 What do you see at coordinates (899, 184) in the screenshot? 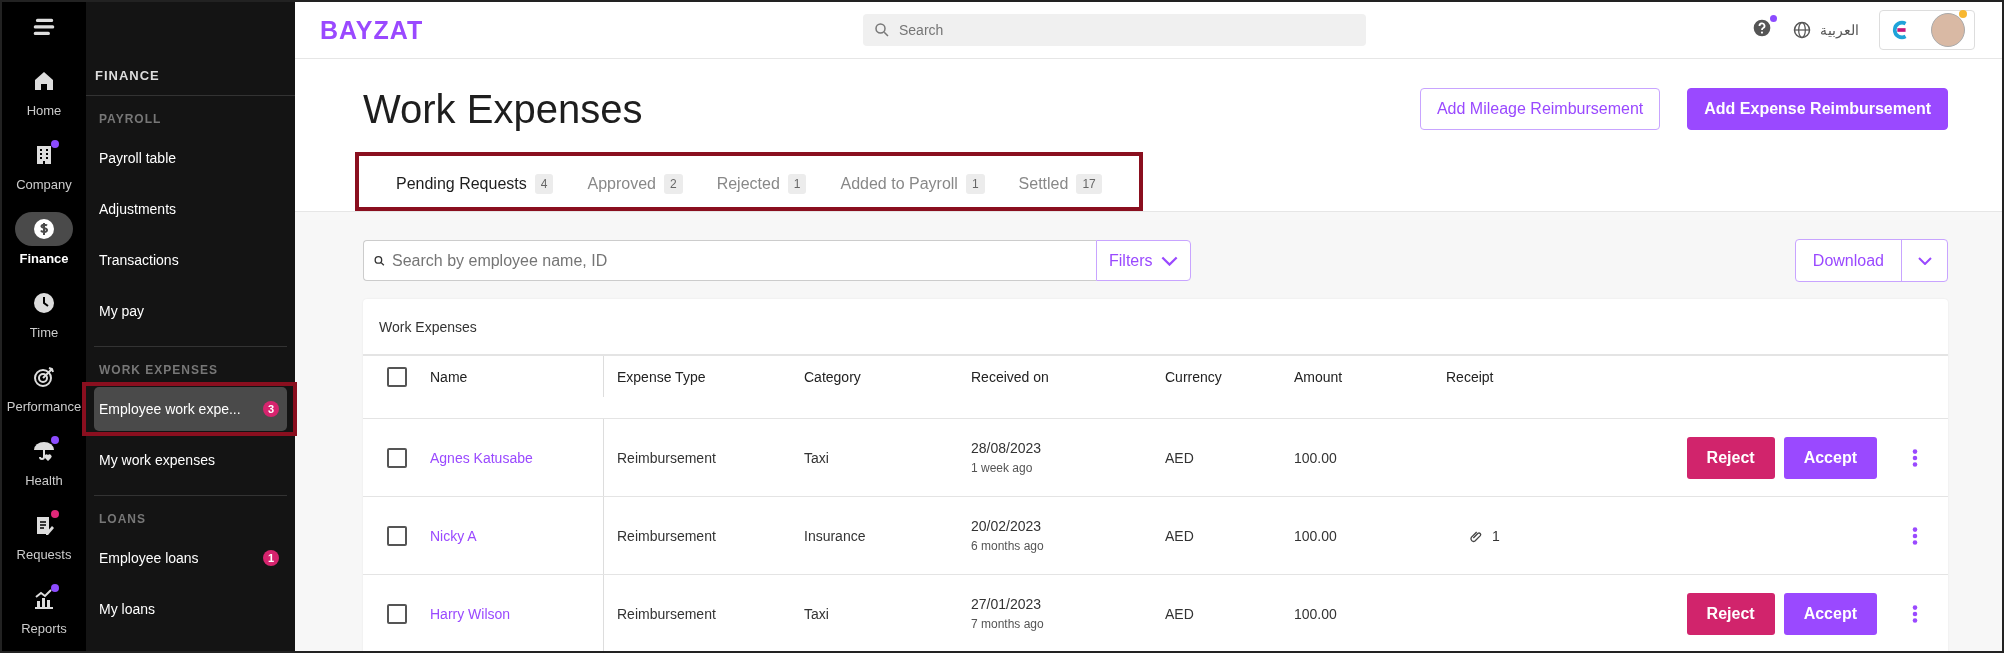
I see `tab-label: Added to Payroll` at bounding box center [899, 184].